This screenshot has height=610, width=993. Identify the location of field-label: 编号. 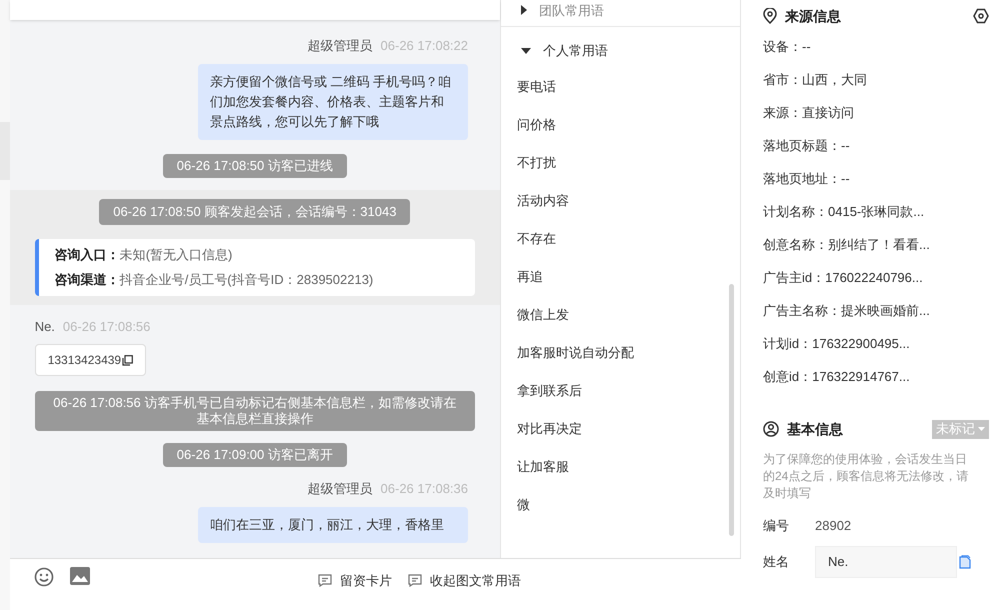
(776, 526).